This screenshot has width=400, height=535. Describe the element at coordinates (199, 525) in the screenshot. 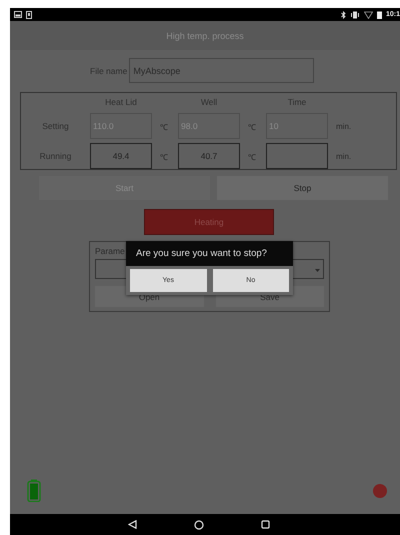

I see `home-icon` at that location.